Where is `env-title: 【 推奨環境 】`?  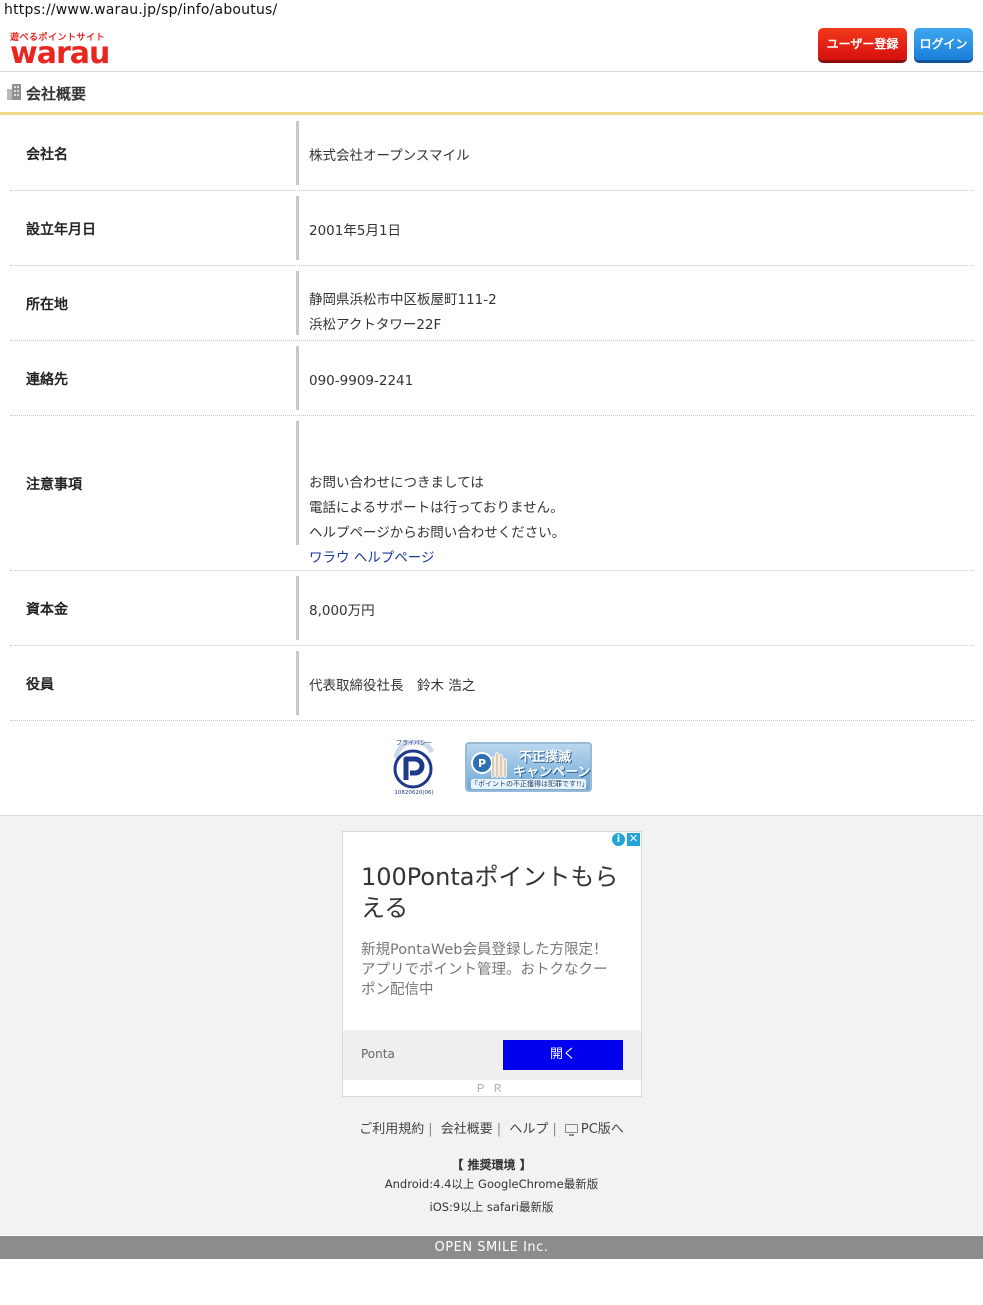
env-title: 【 推奨環境 】 is located at coordinates (491, 1165).